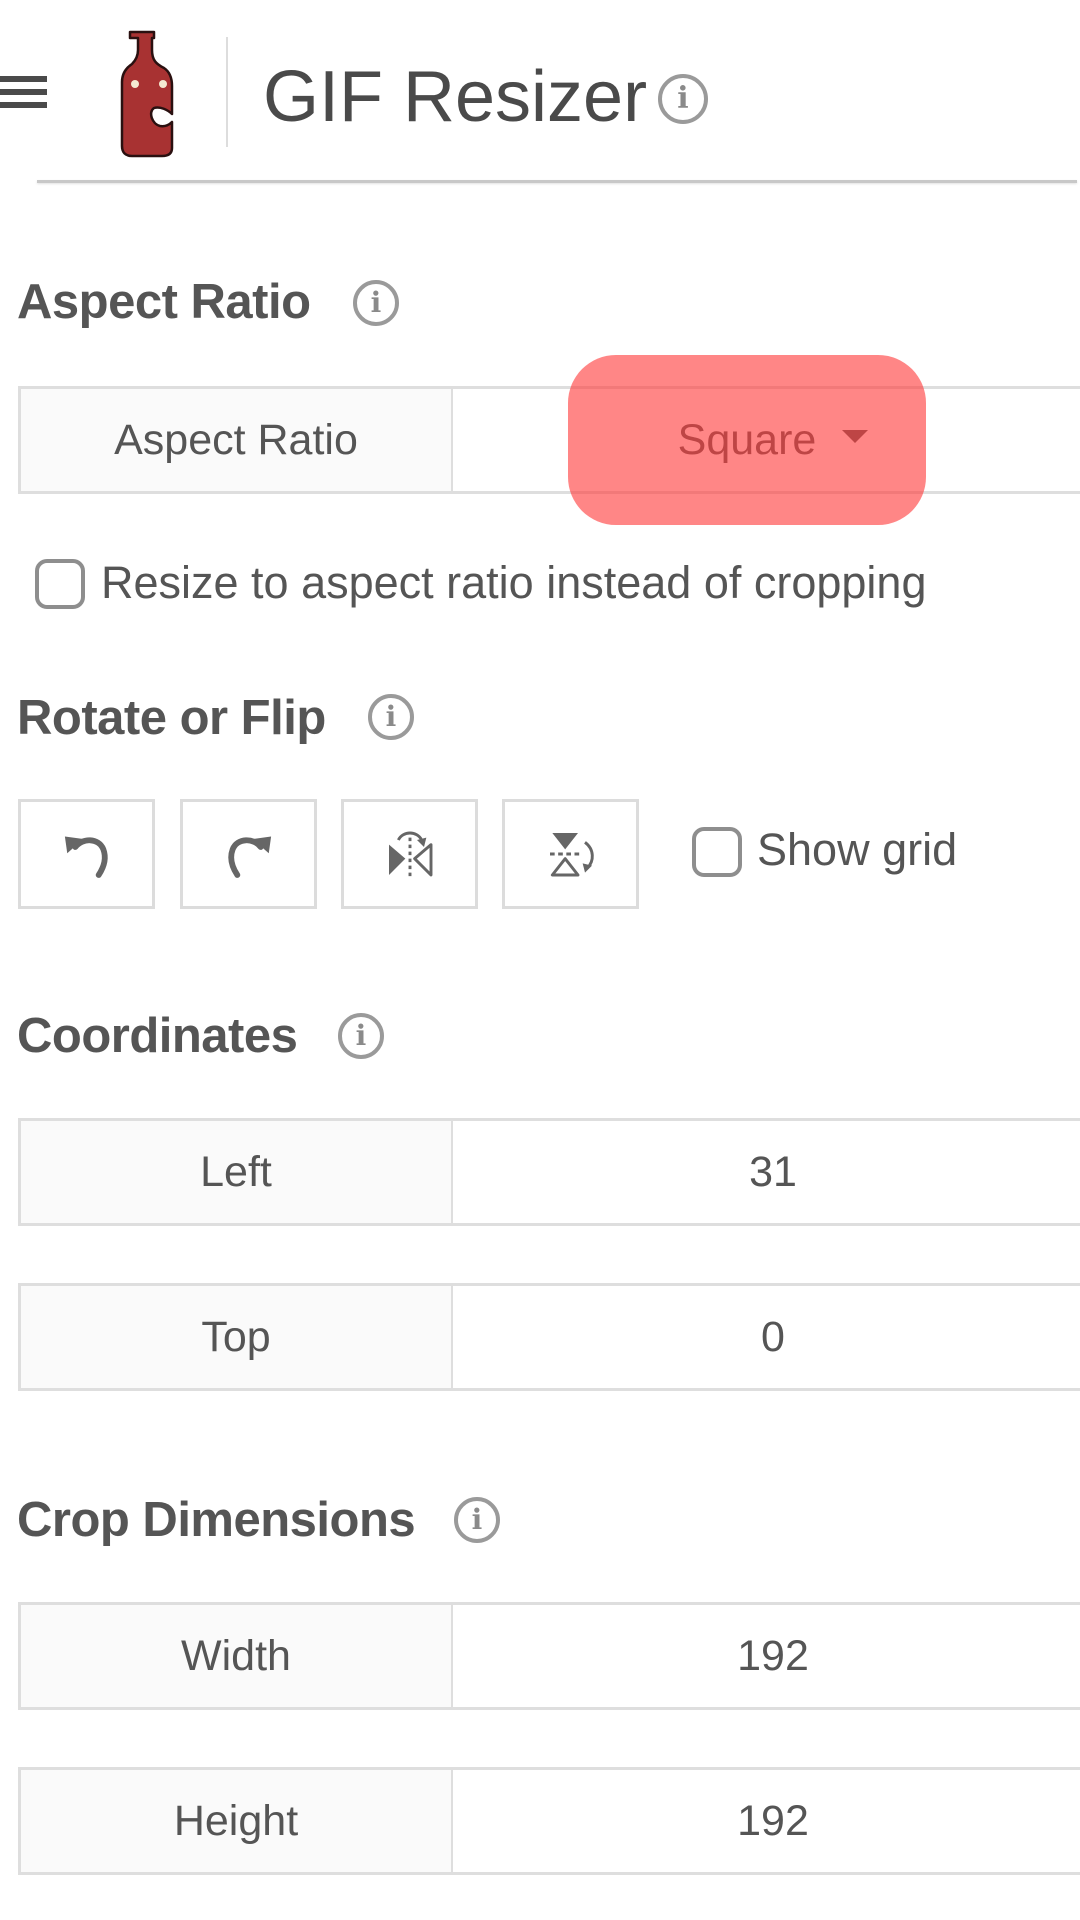 The width and height of the screenshot is (1080, 1920). What do you see at coordinates (24, 93) in the screenshot?
I see `hamburger-menu-icon` at bounding box center [24, 93].